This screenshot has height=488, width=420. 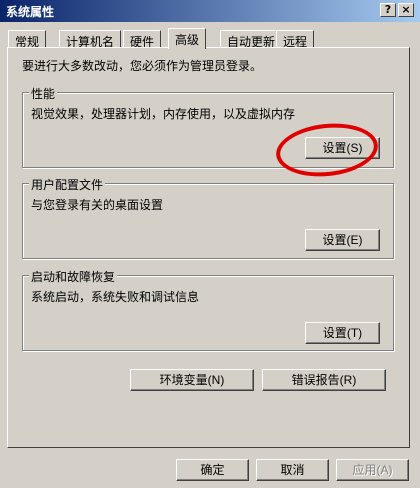 I want to click on performance-description: 视觉效果，处理器计划，内存使用，以及虚拟内存, so click(x=163, y=114).